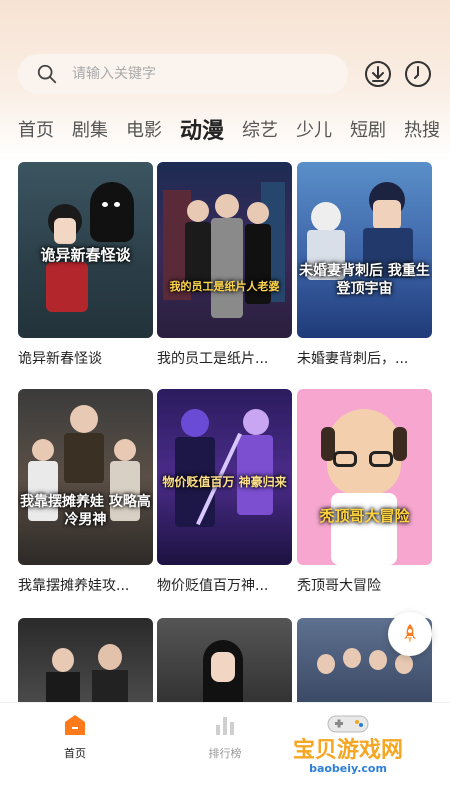 The width and height of the screenshot is (450, 800). I want to click on video-card: 秃顶哥大冒险 秃顶哥大冒险, so click(364, 492).